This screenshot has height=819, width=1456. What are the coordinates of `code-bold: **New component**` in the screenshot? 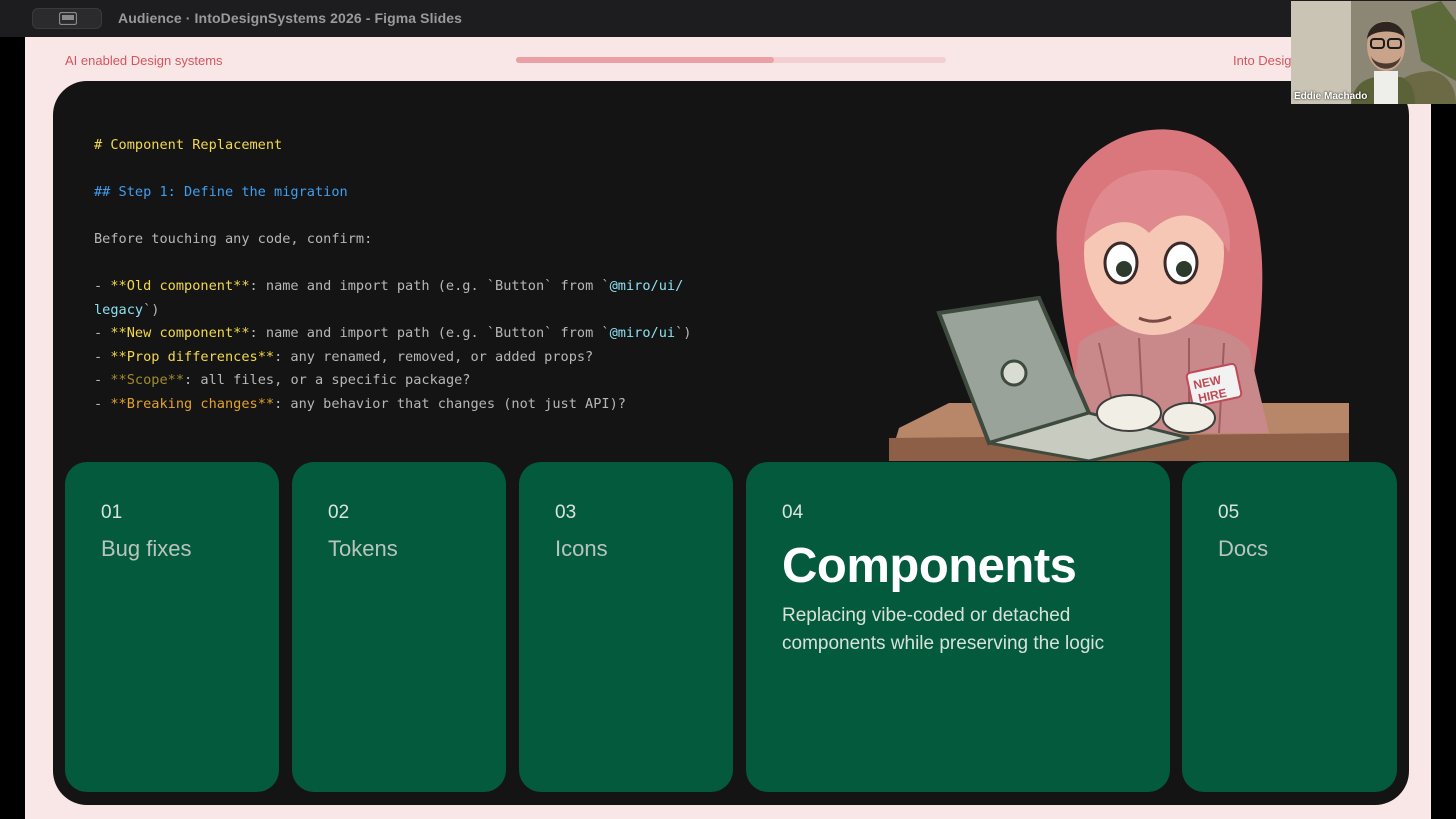 It's located at (180, 333).